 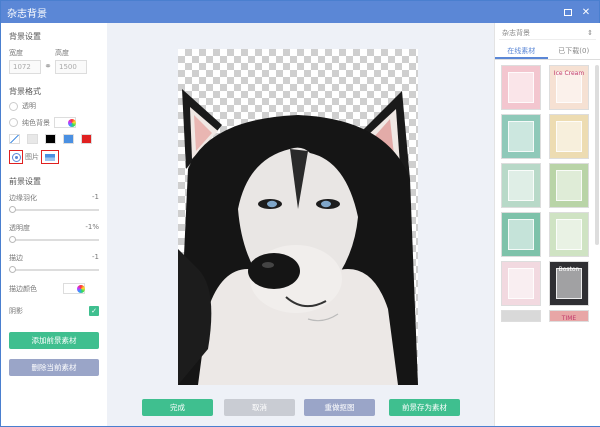 I want to click on stroke-color-picker, so click(x=74, y=288).